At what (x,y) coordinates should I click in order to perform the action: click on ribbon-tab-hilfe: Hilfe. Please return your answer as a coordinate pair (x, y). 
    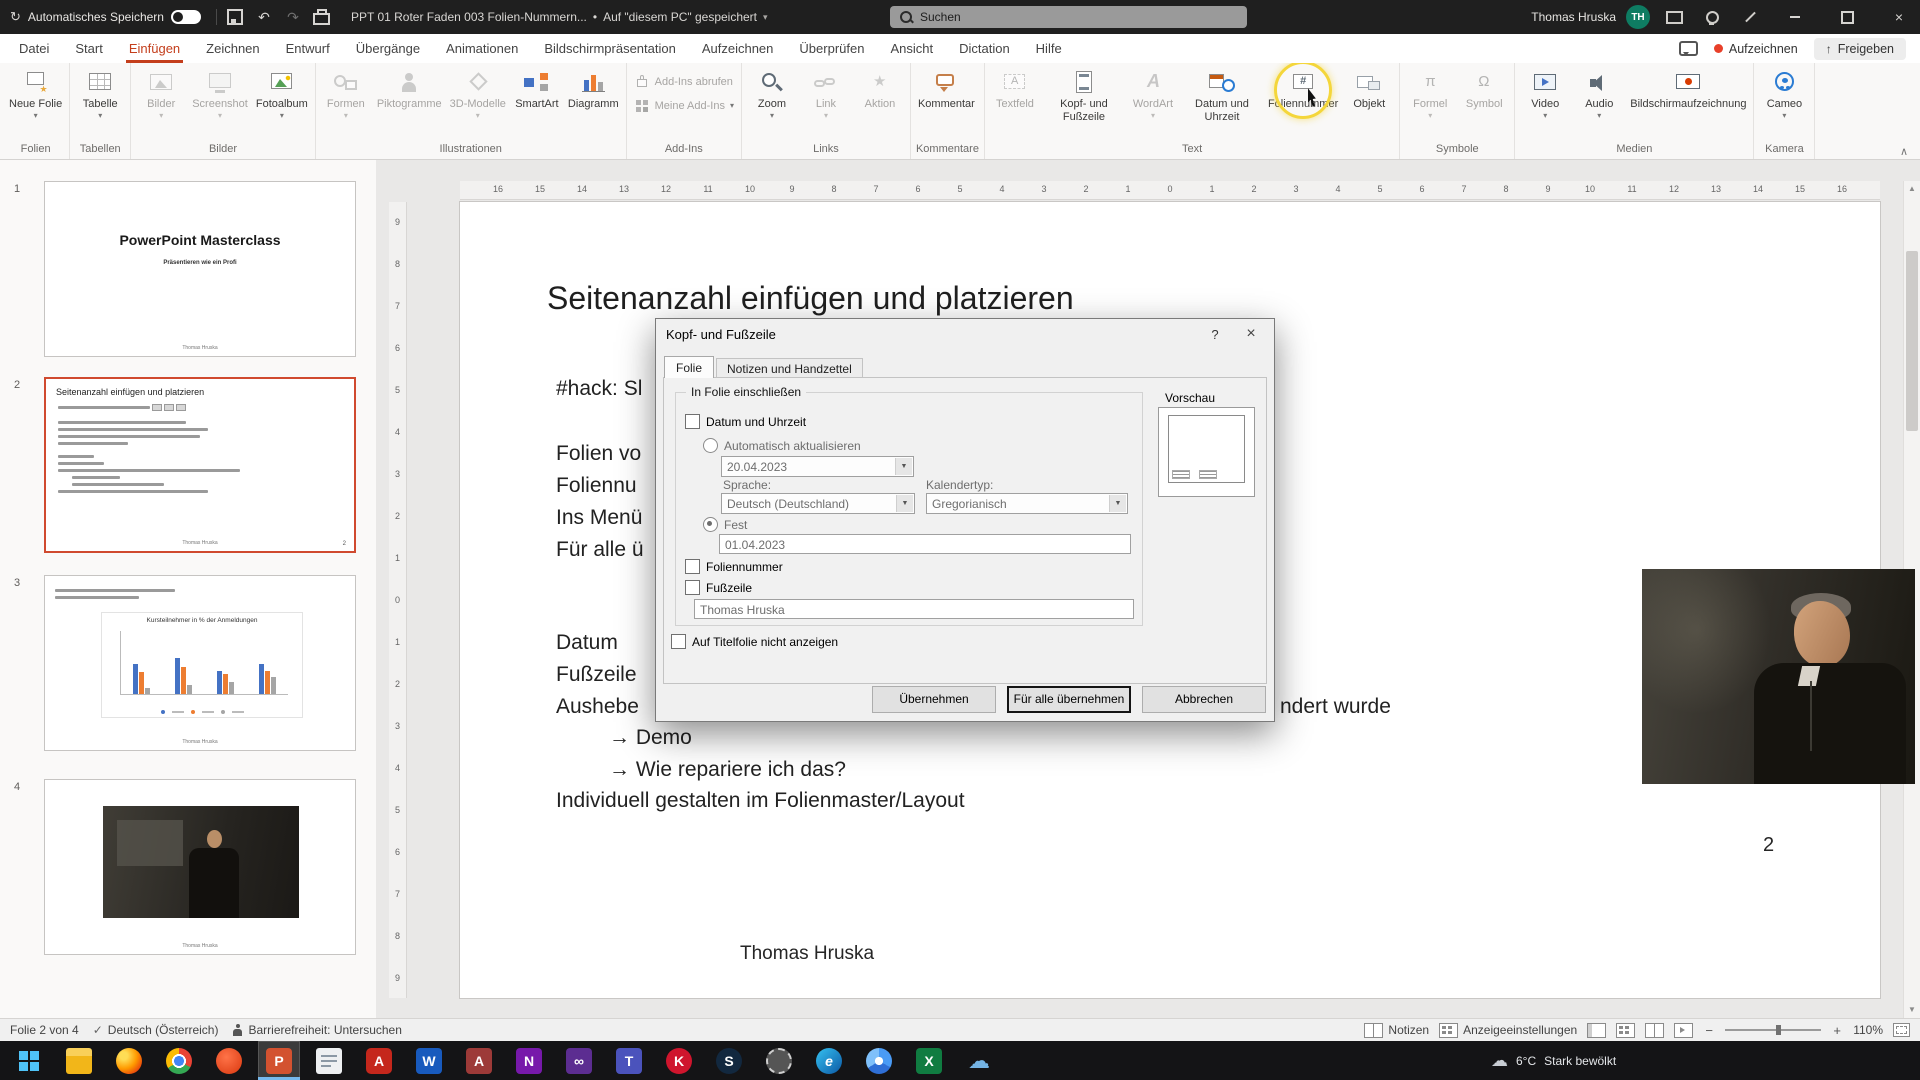
    Looking at the image, I should click on (1049, 48).